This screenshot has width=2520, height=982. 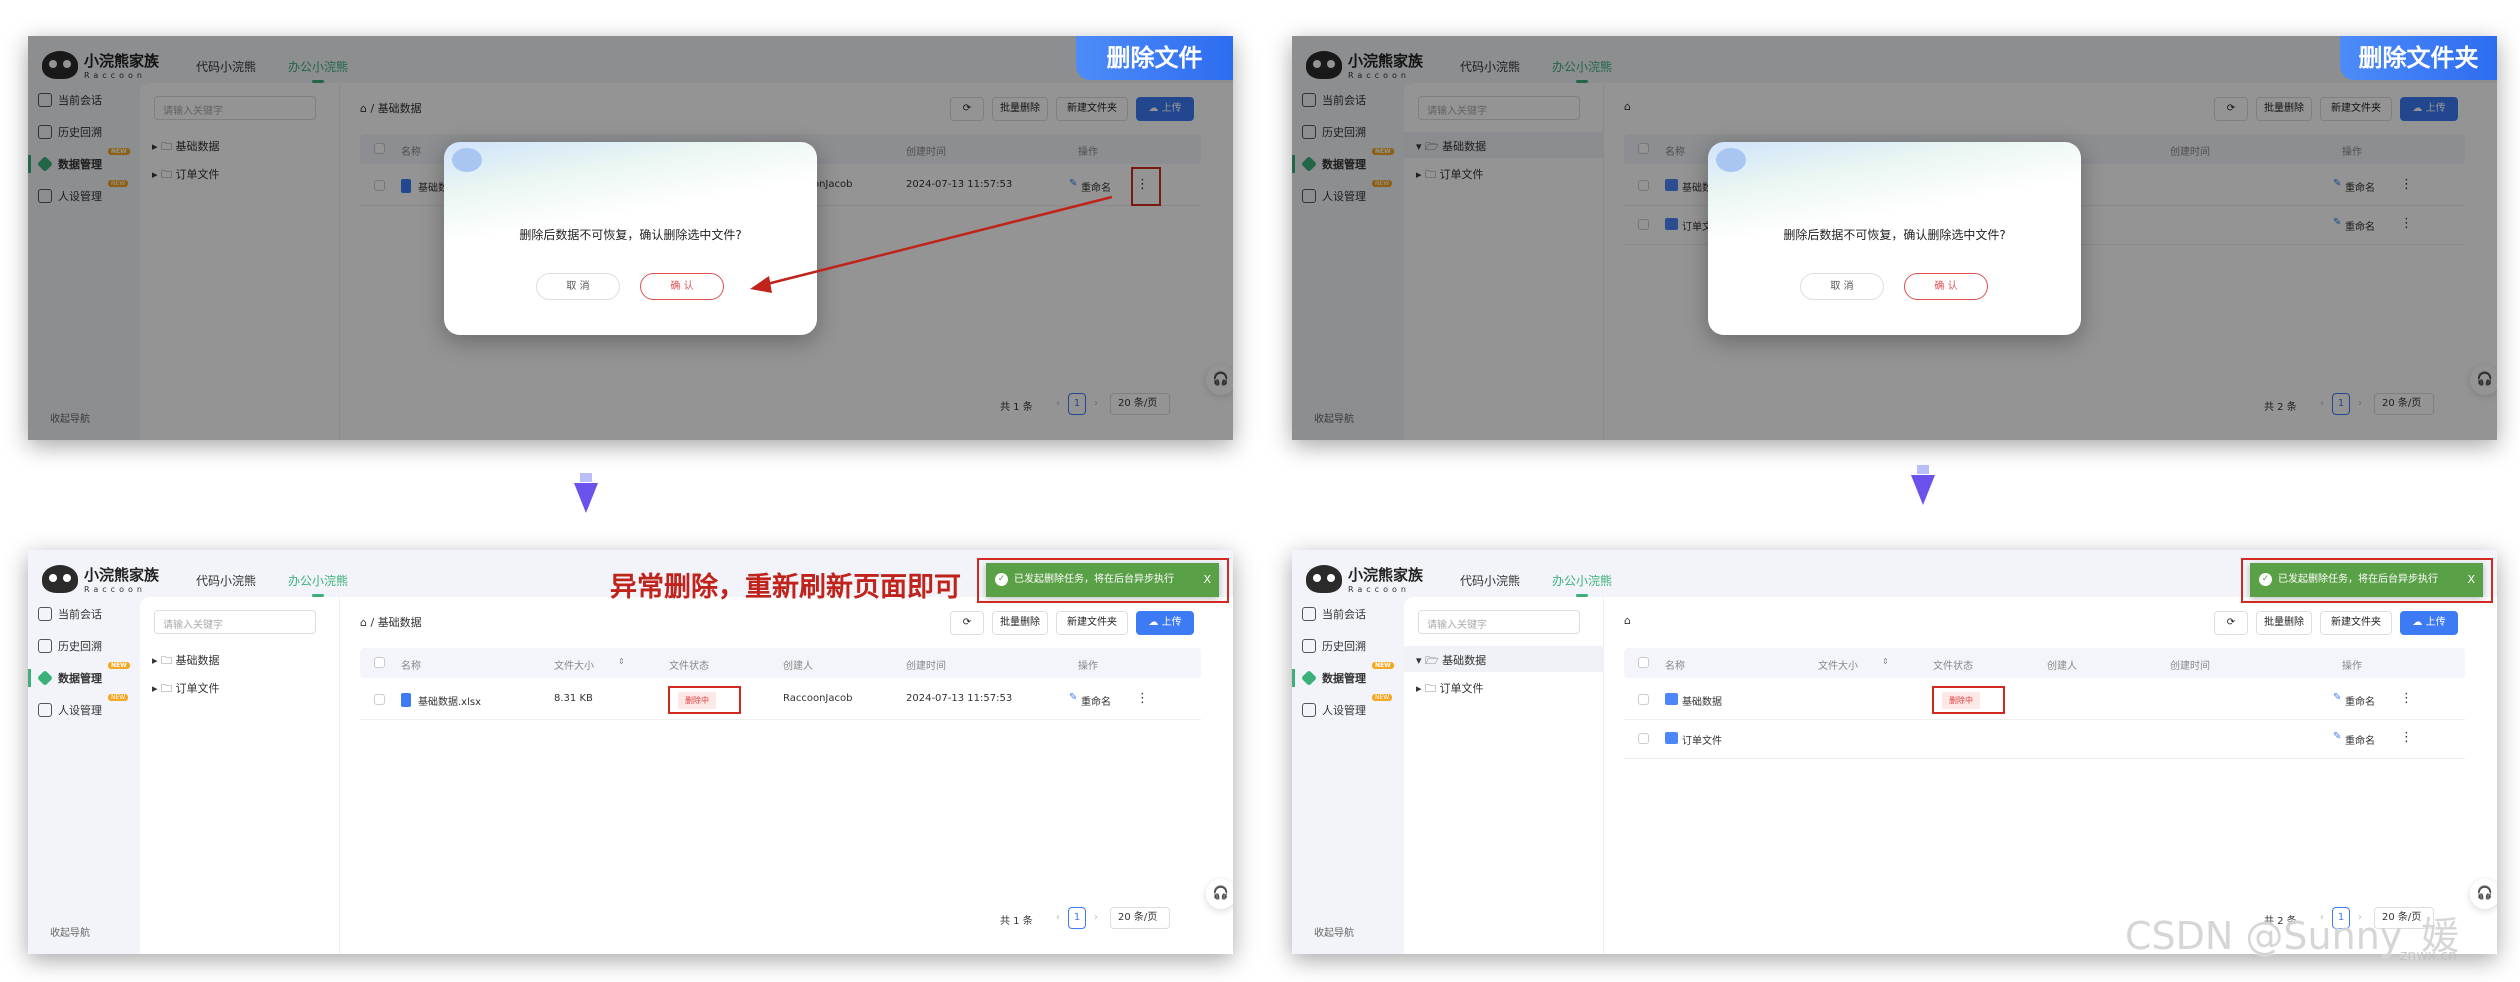 What do you see at coordinates (1702, 739) in the screenshot?
I see `file-name: 订单文件` at bounding box center [1702, 739].